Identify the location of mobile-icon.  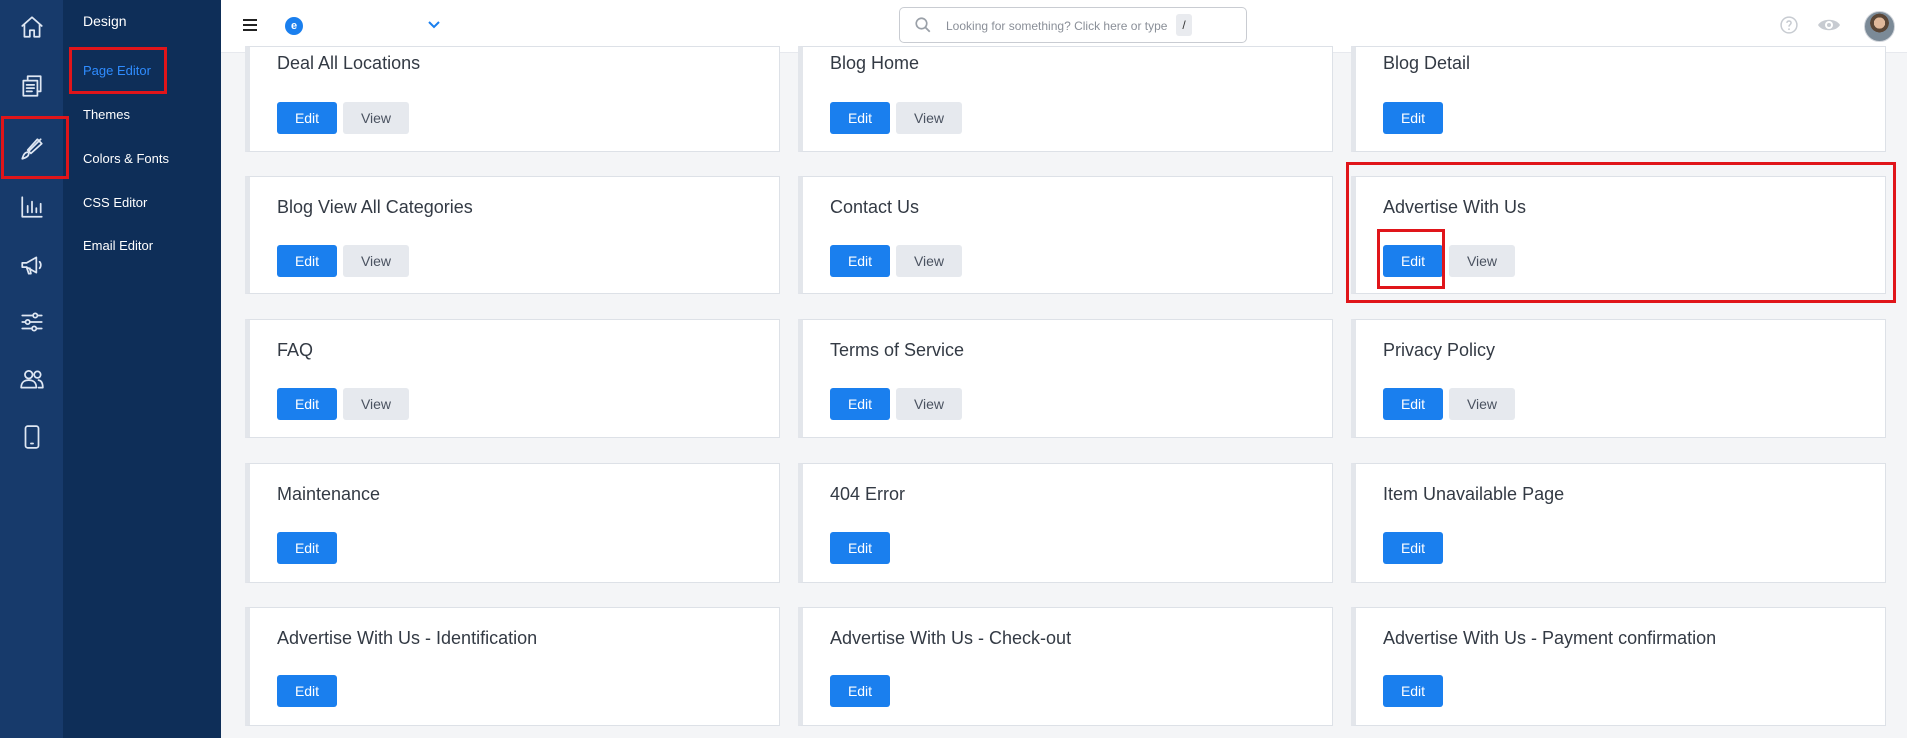
(31, 437).